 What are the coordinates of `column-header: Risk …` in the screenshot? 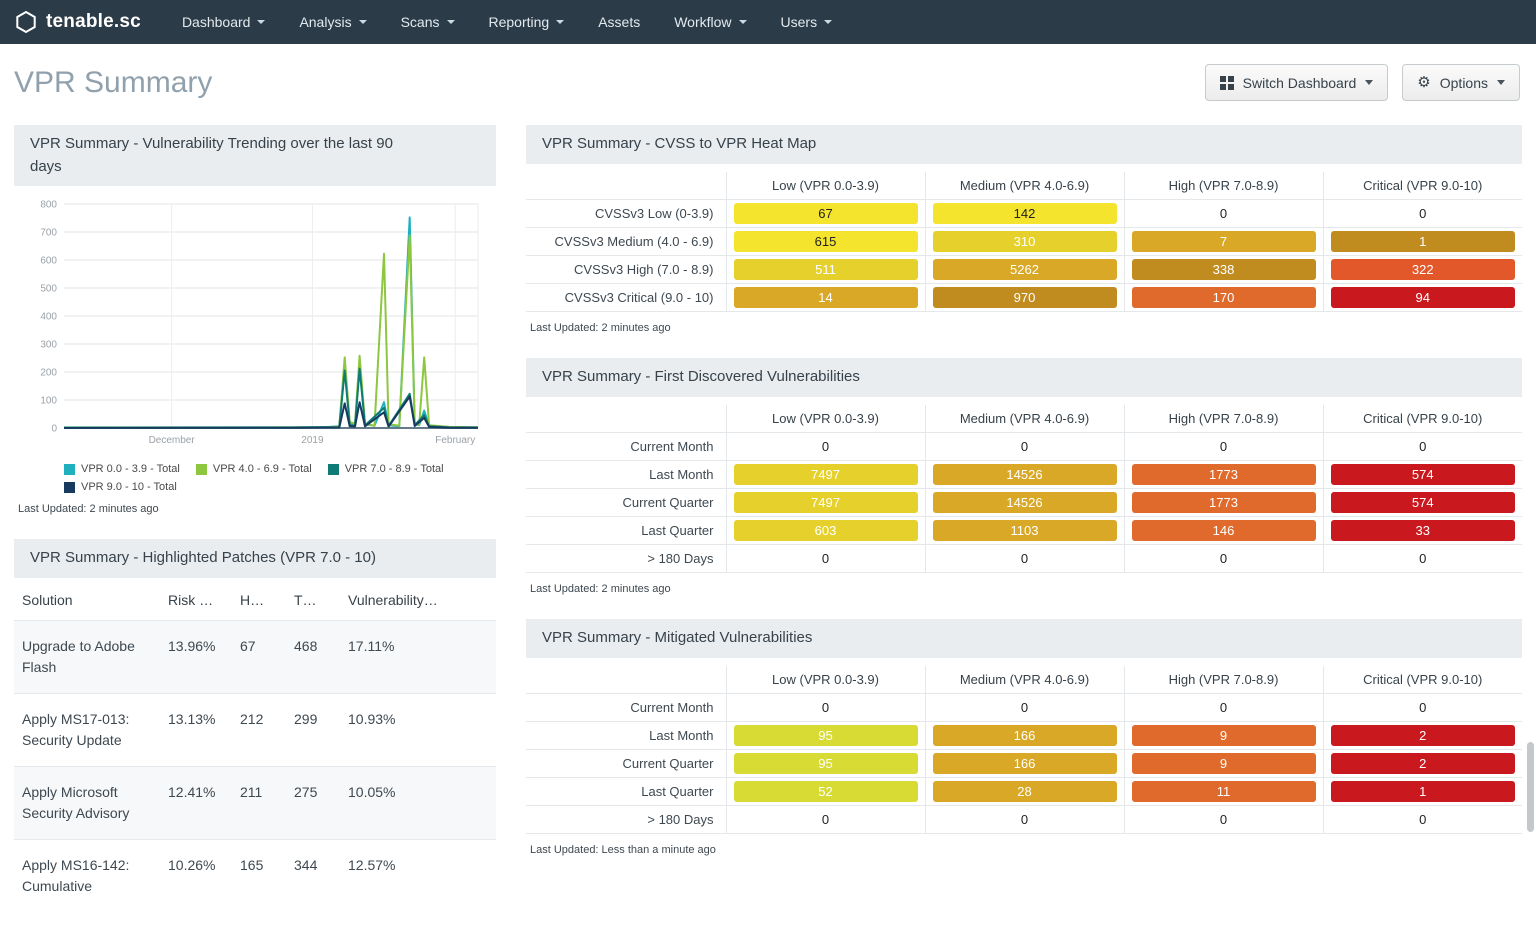 It's located at (196, 600).